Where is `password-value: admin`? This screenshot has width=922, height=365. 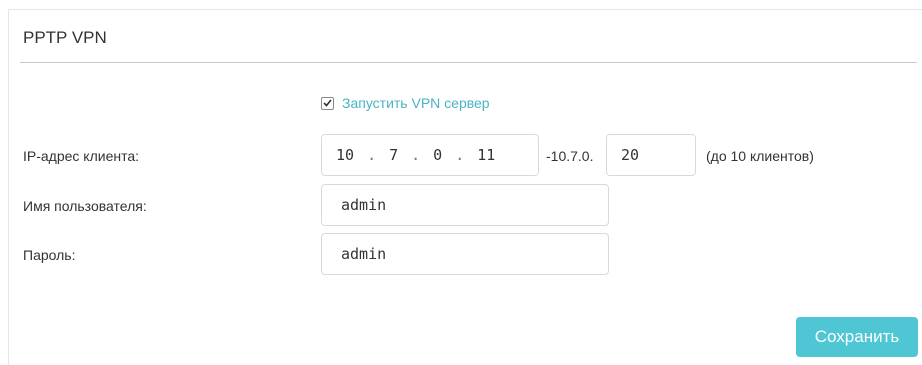 password-value: admin is located at coordinates (363, 254).